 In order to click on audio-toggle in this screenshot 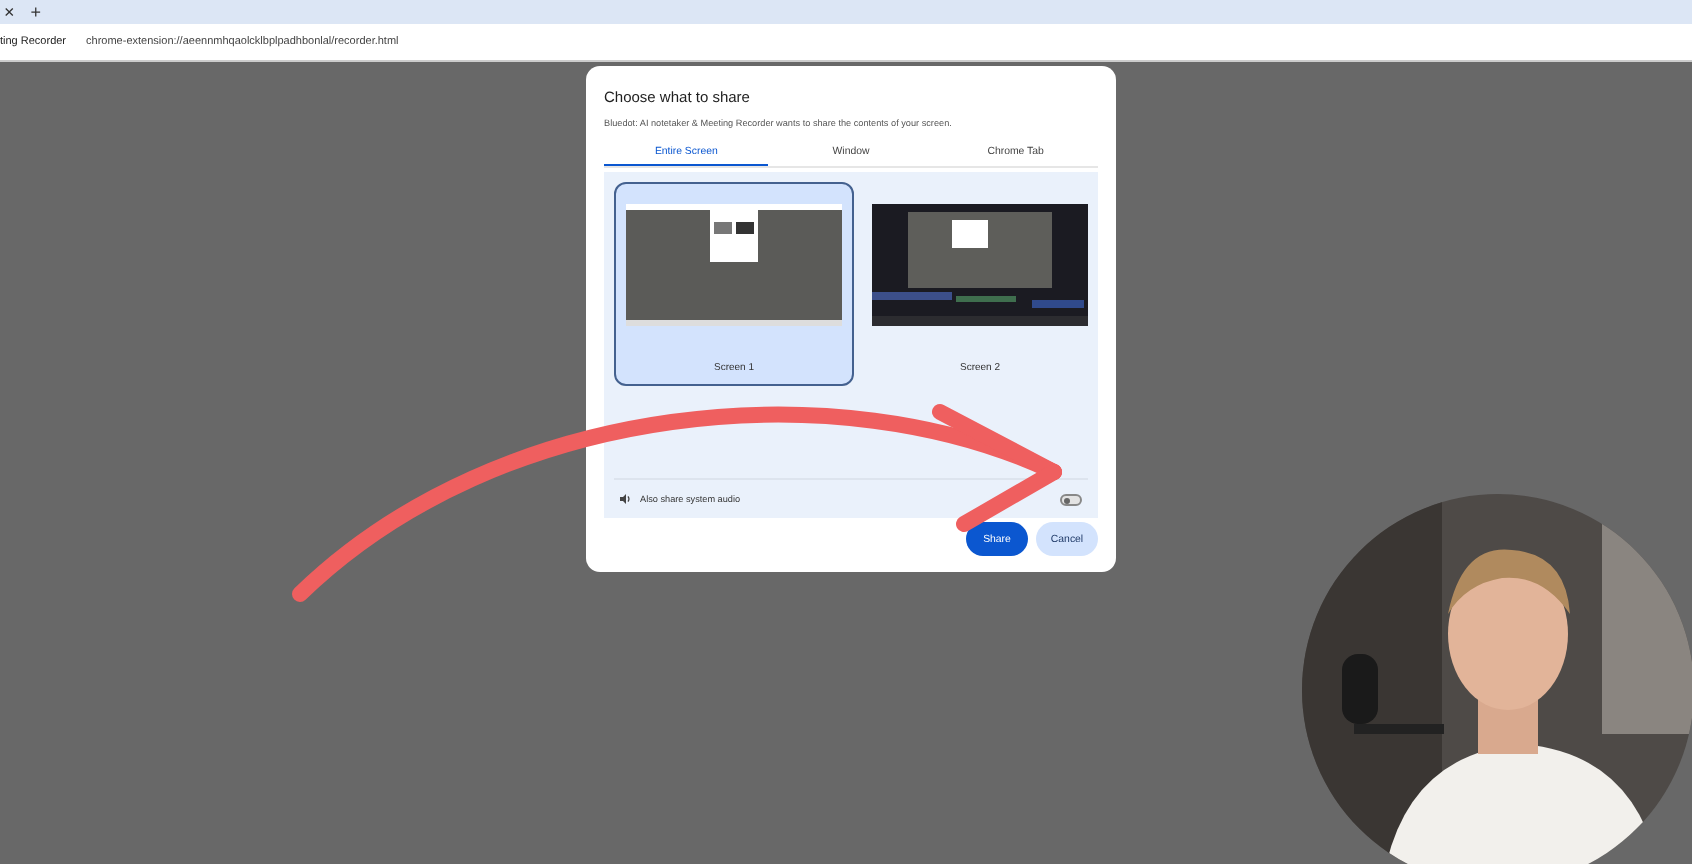, I will do `click(1071, 499)`.